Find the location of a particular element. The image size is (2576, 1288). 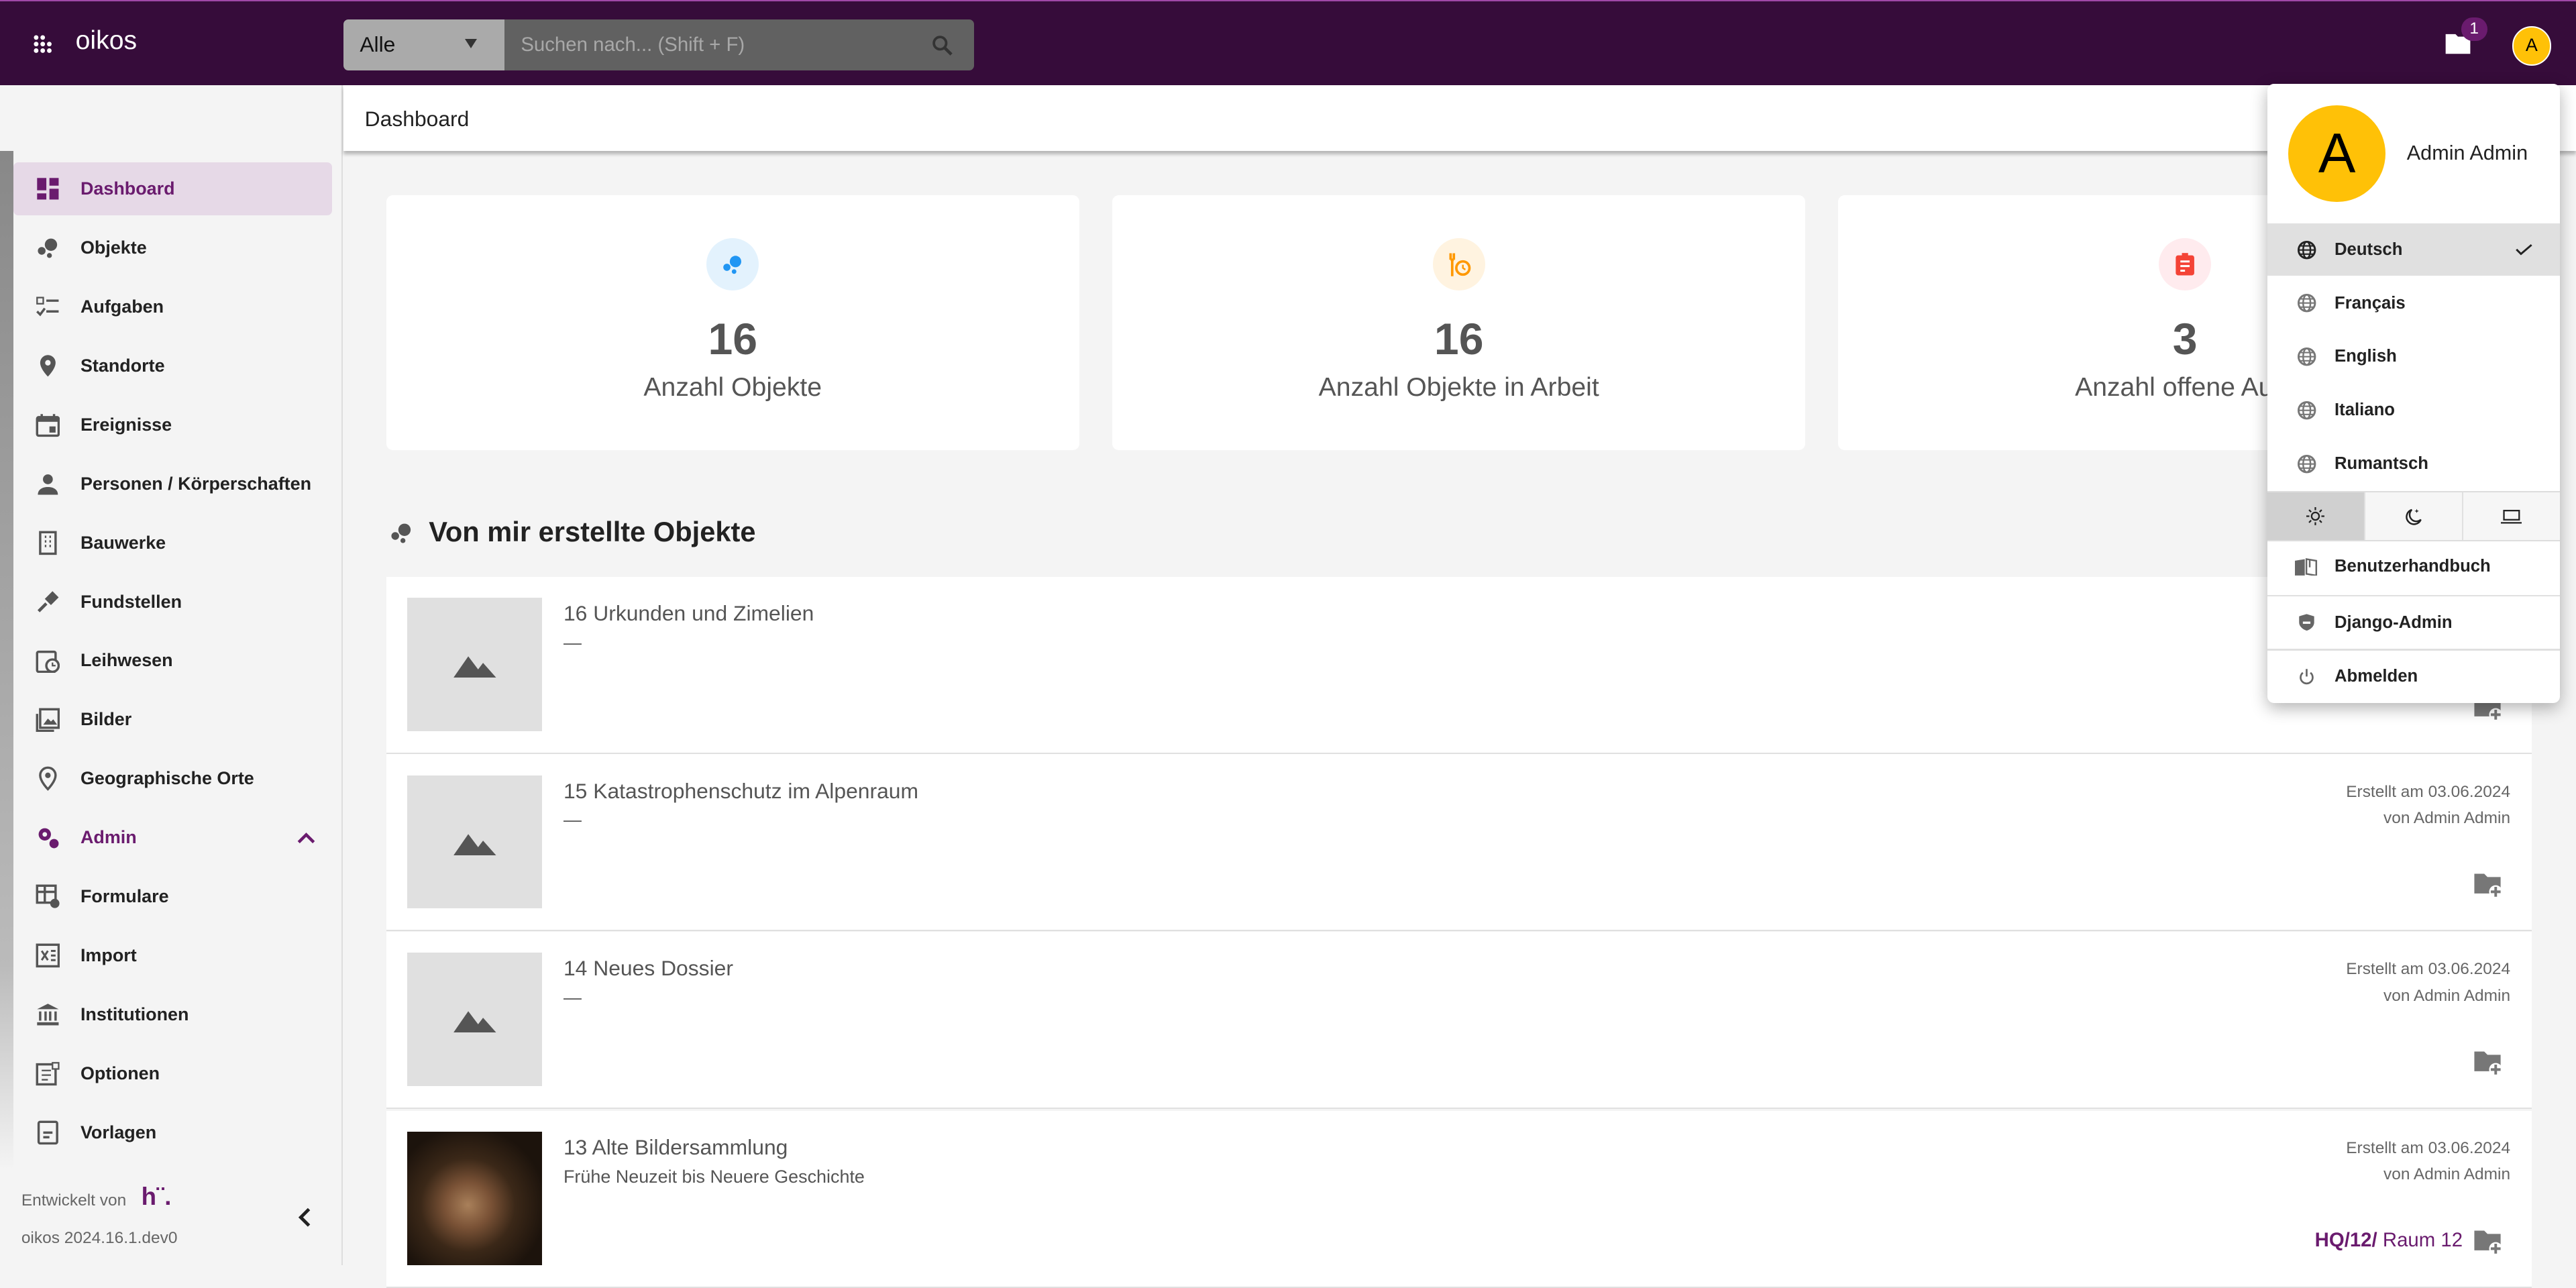

search-scope-select: Alle is located at coordinates (423, 44).